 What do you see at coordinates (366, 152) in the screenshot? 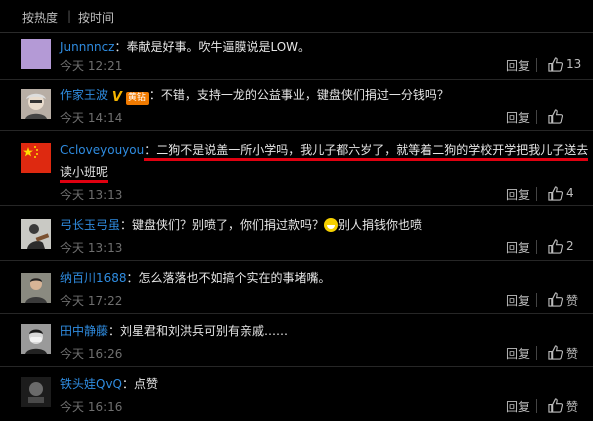
I see `comment-text-highlighted: ：二狗不是说盖一所小学吗，我儿子都六岁了，就等着二狗的学校开学把我儿子送去` at bounding box center [366, 152].